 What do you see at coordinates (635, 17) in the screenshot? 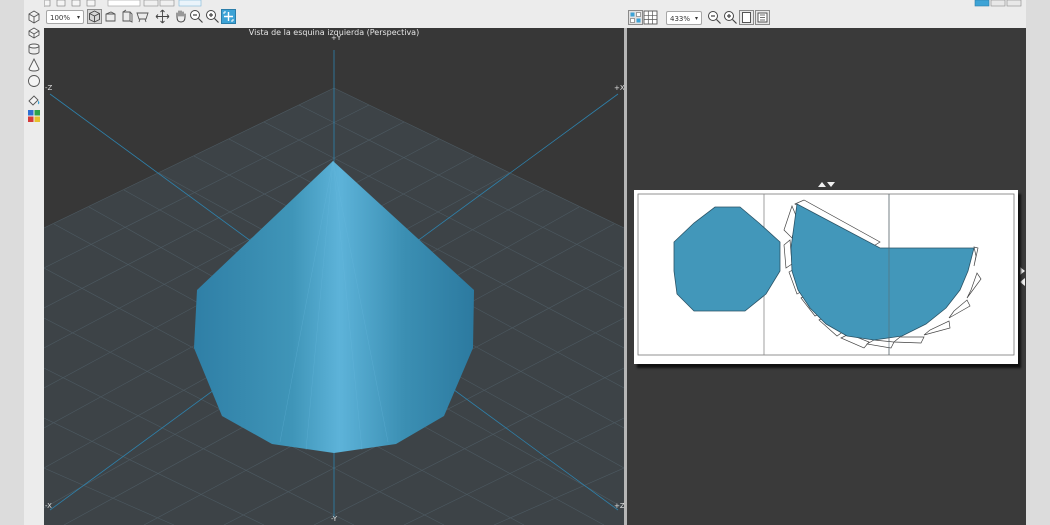
I see `layout-pieces-icon` at bounding box center [635, 17].